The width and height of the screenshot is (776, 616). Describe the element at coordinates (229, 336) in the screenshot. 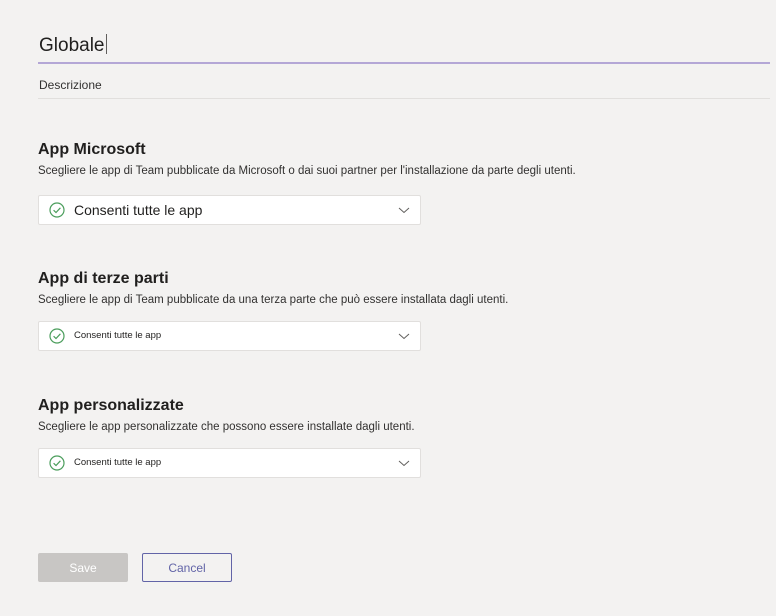

I see `third-party-apps-dropdown: Consenti tutte le app` at that location.